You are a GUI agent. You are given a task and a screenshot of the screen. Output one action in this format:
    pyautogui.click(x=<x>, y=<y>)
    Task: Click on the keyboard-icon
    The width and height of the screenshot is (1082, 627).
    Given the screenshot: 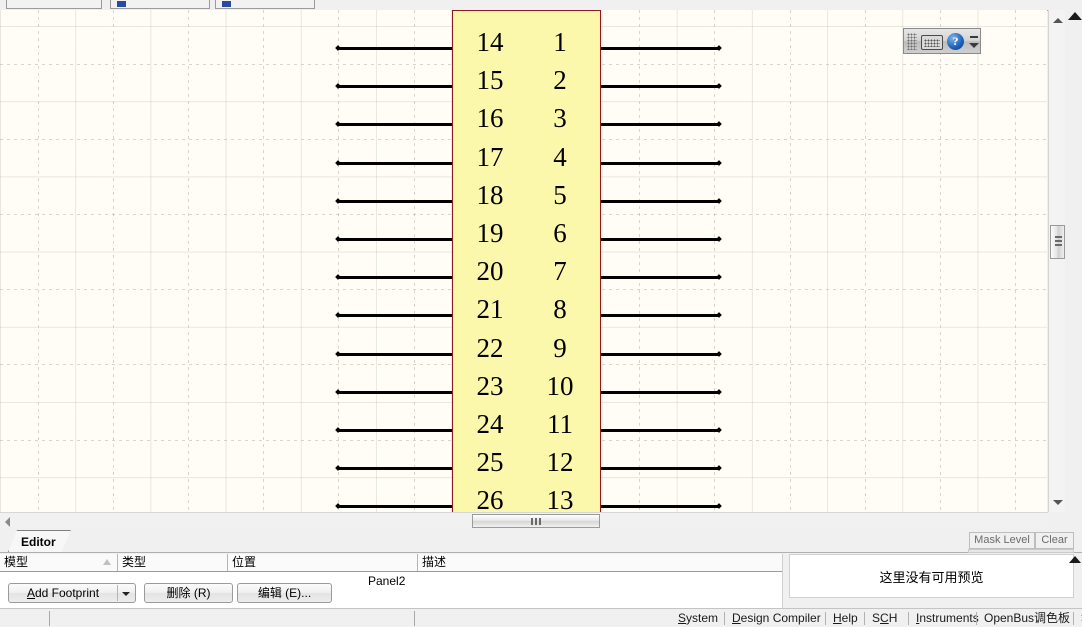 What is the action you would take?
    pyautogui.click(x=932, y=42)
    